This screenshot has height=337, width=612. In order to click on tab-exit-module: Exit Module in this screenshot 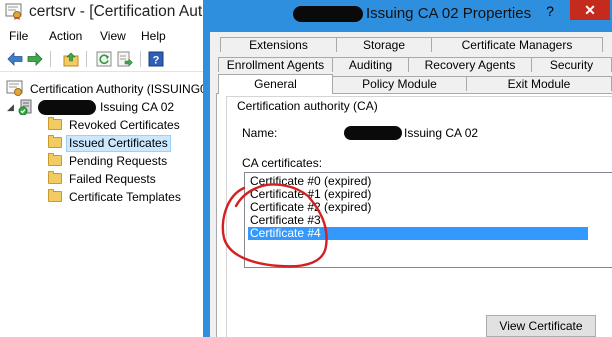, I will do `click(539, 83)`.